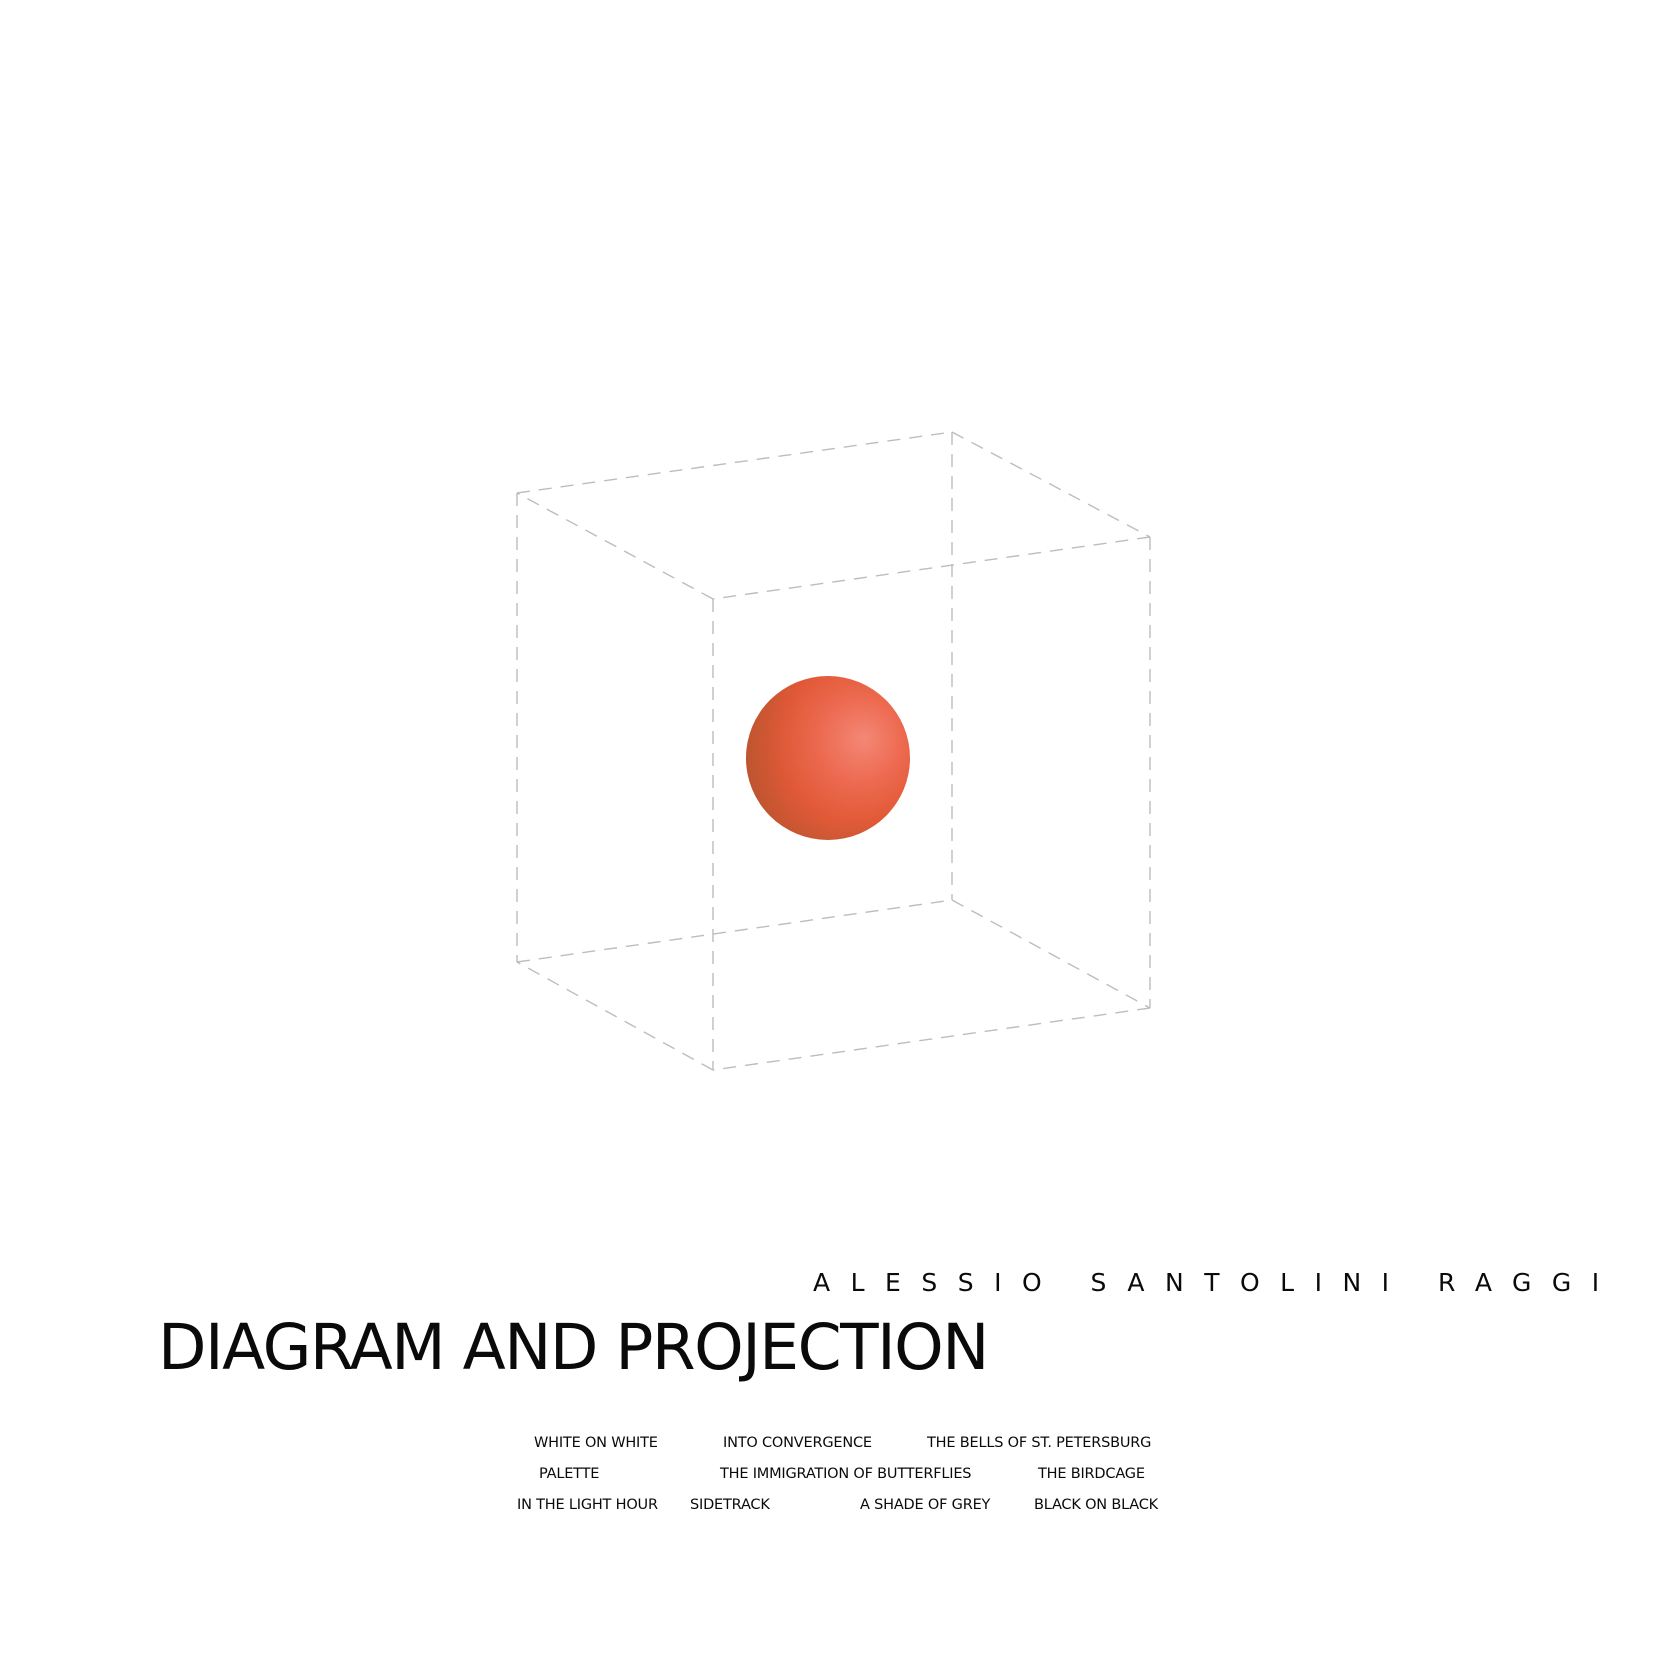 The image size is (1653, 1653). What do you see at coordinates (846, 1474) in the screenshot?
I see `track-item: THE IMMIGRATION OF BUTTERFLIES` at bounding box center [846, 1474].